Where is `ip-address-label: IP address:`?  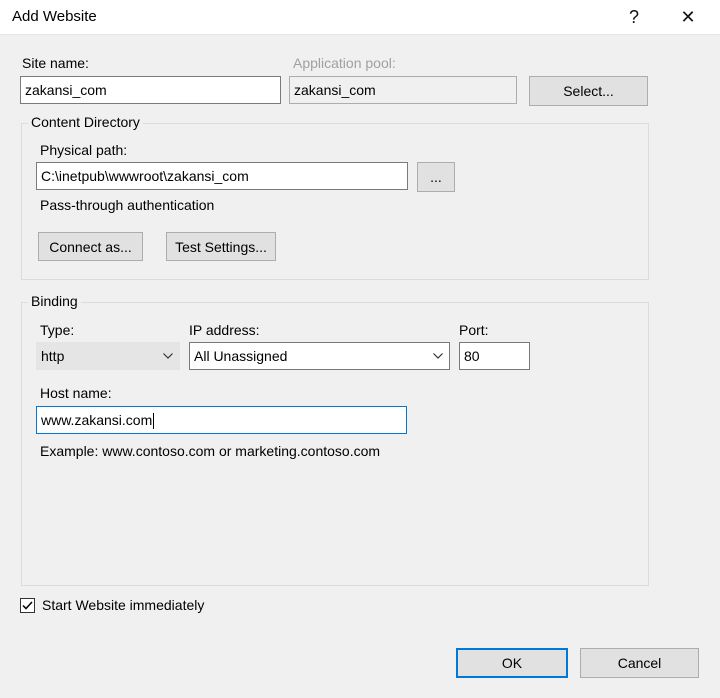 ip-address-label: IP address: is located at coordinates (224, 330).